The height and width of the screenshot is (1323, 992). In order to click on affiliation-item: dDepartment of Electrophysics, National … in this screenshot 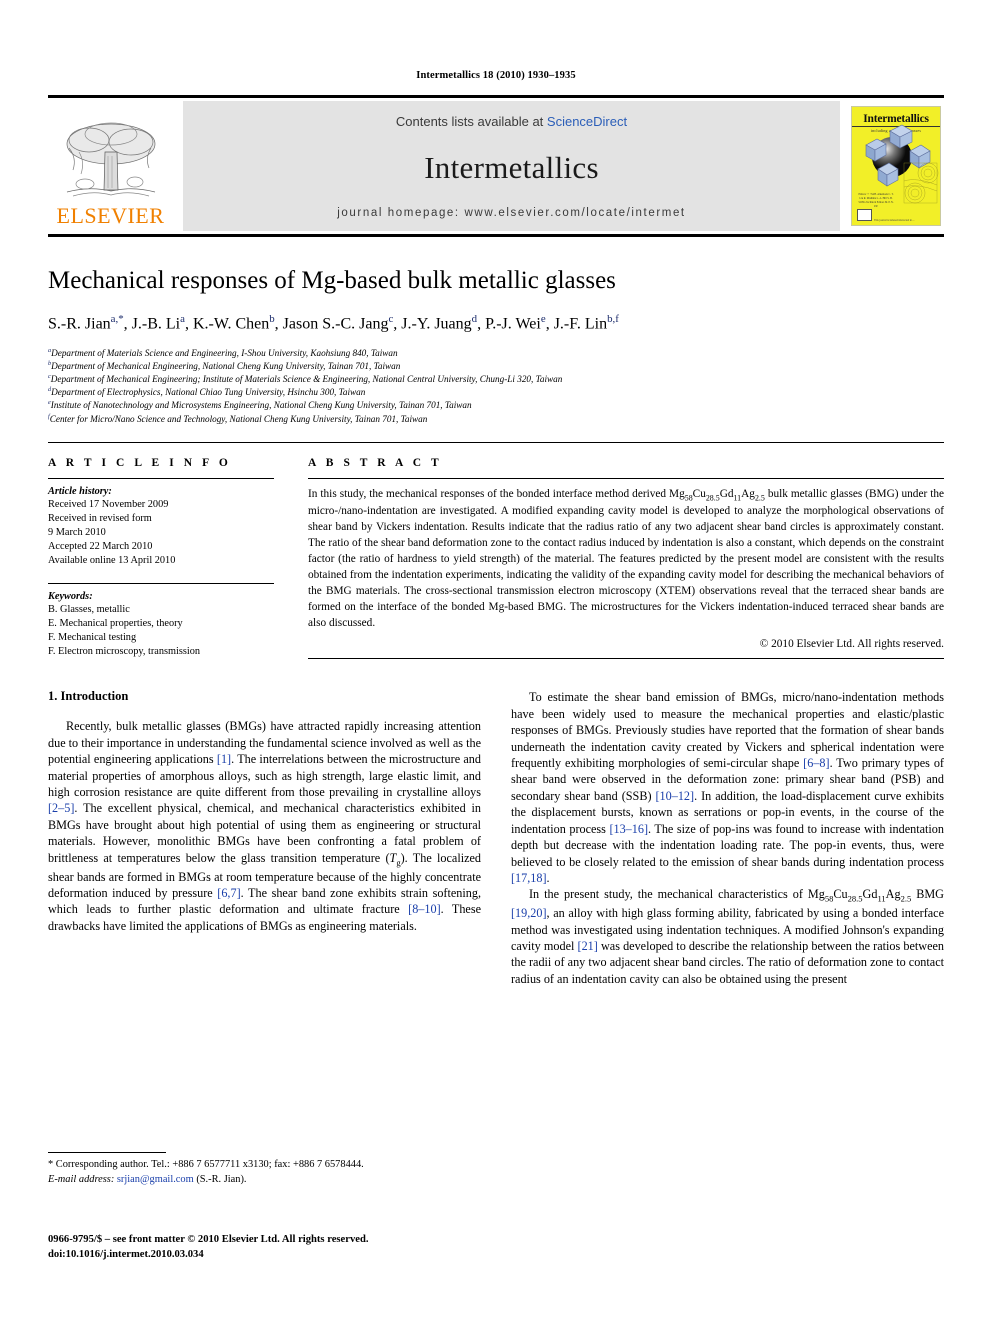, I will do `click(207, 392)`.